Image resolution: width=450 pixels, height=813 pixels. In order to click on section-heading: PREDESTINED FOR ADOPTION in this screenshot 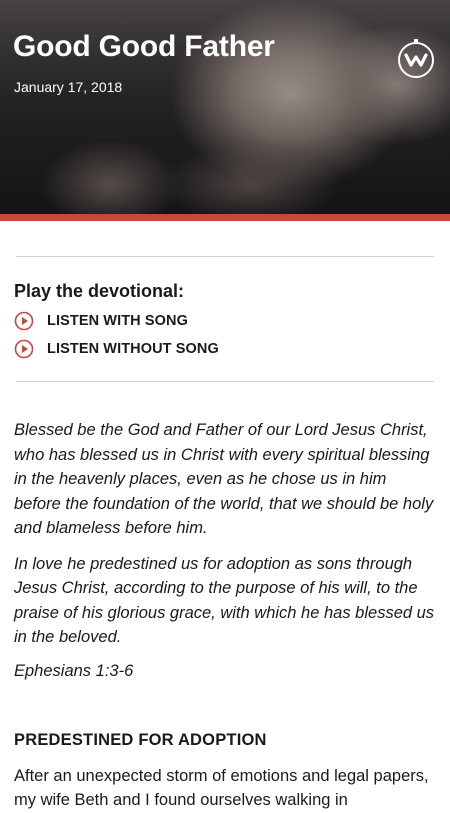, I will do `click(140, 739)`.